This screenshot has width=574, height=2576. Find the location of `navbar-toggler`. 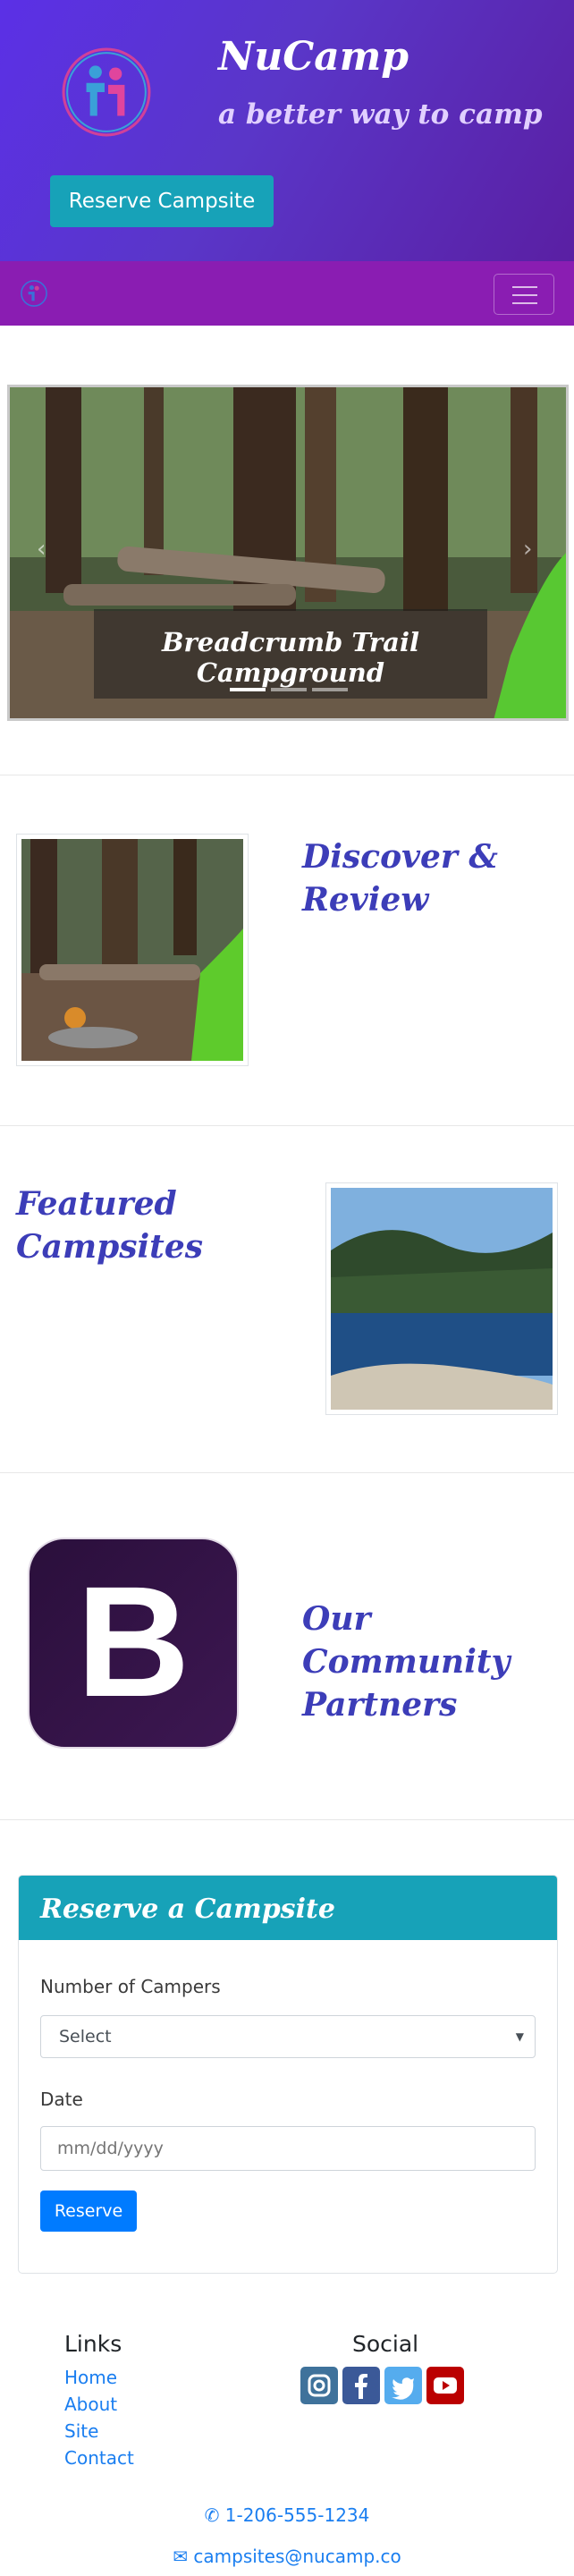

navbar-toggler is located at coordinates (524, 294).